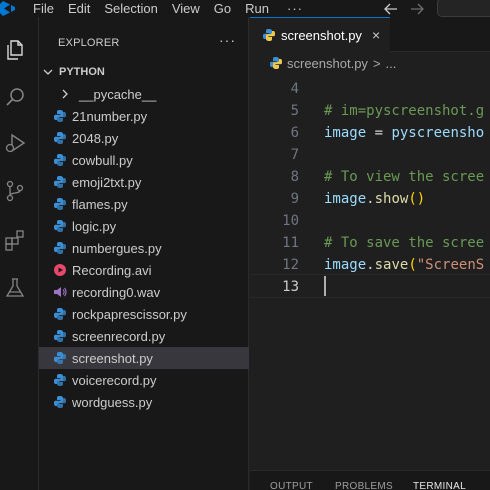 This screenshot has height=490, width=490. What do you see at coordinates (79, 8) in the screenshot?
I see `menu-edit: Edit` at bounding box center [79, 8].